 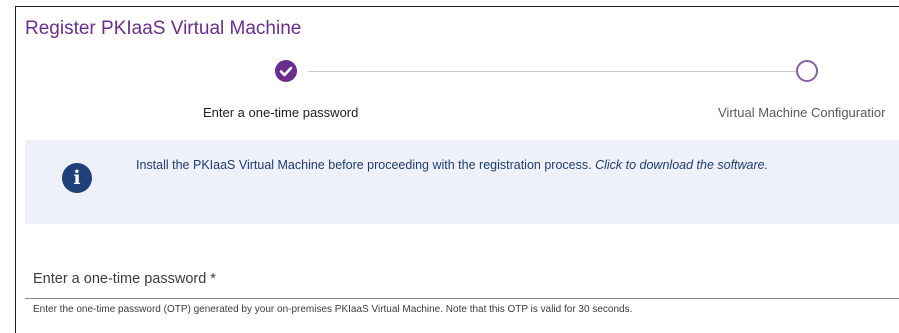 I want to click on top-strip, so click(x=449, y=2).